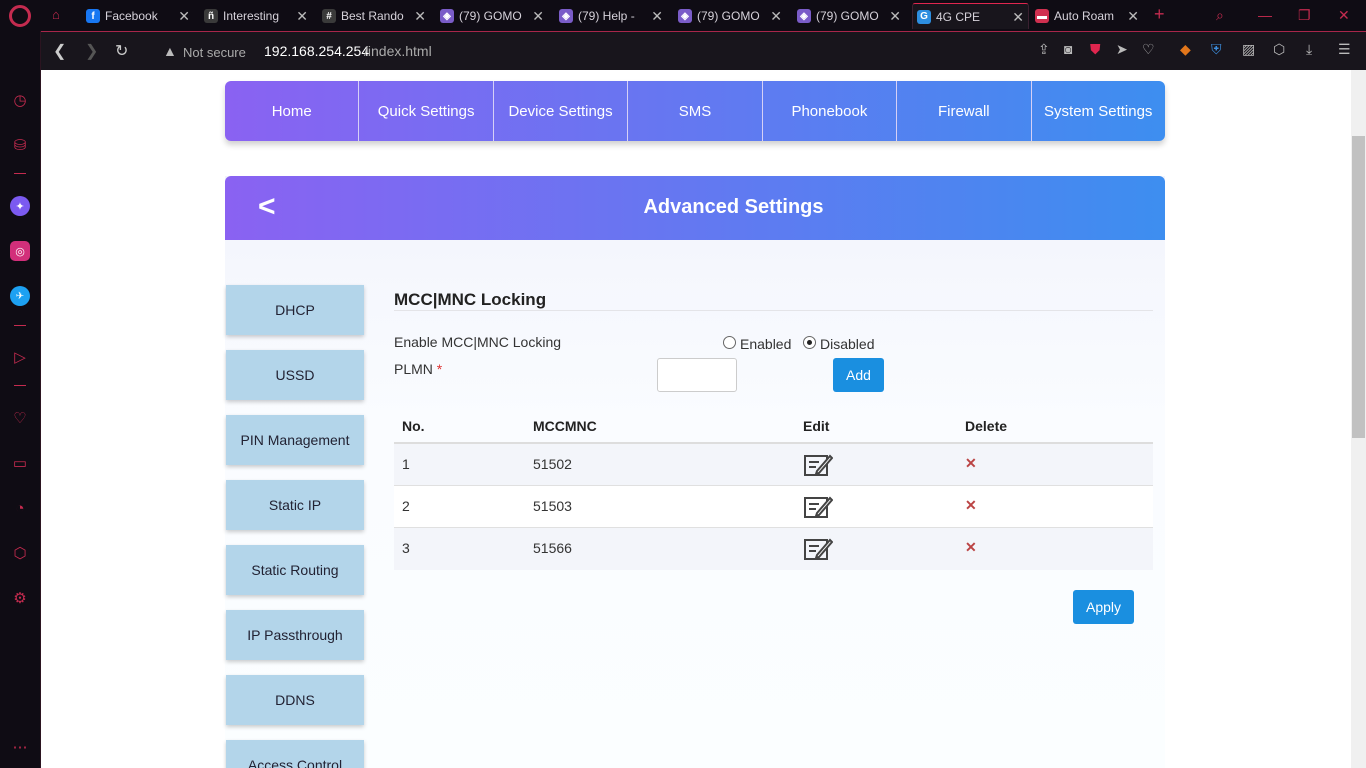 The width and height of the screenshot is (1366, 768). What do you see at coordinates (695, 111) in the screenshot?
I see `menu-sms: SMS` at bounding box center [695, 111].